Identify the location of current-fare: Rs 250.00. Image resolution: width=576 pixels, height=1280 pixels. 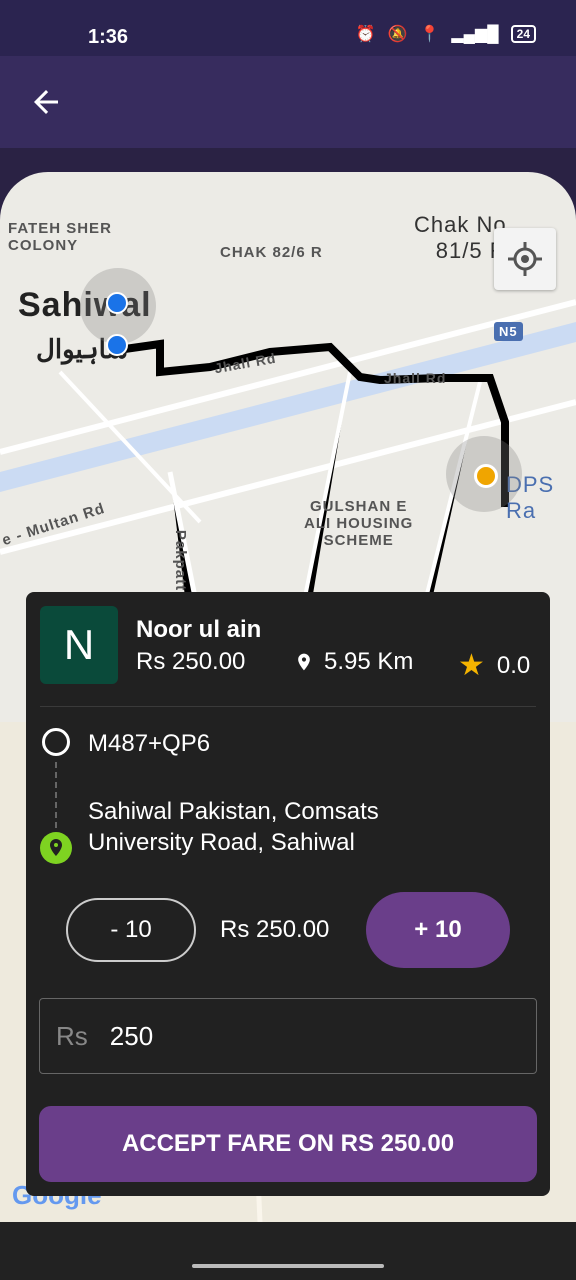
(275, 929).